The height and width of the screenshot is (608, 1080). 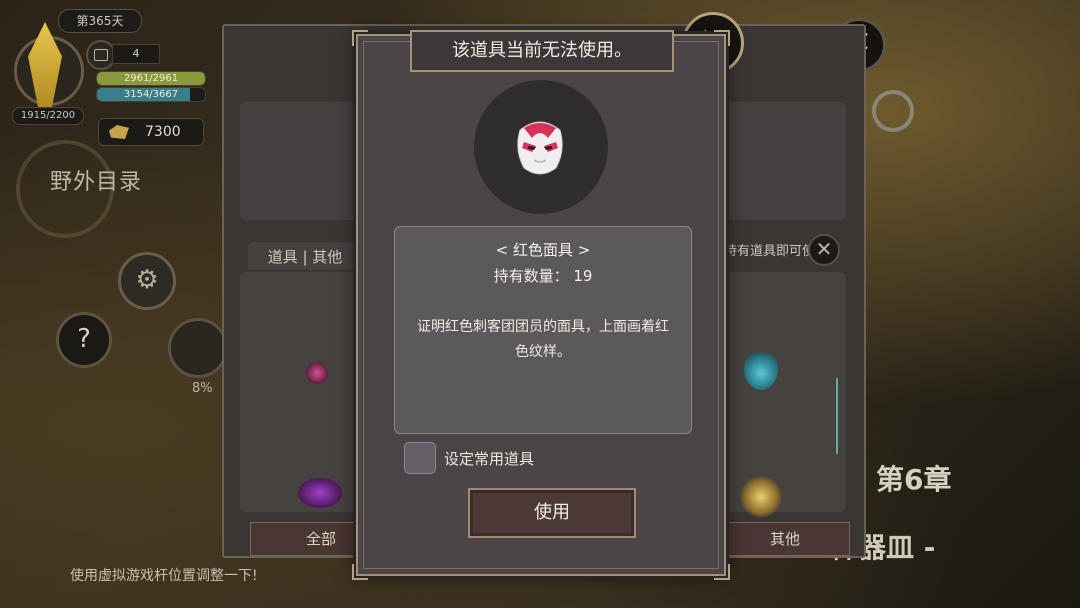 What do you see at coordinates (96, 180) in the screenshot?
I see `wild-directory-button: 野外目录` at bounding box center [96, 180].